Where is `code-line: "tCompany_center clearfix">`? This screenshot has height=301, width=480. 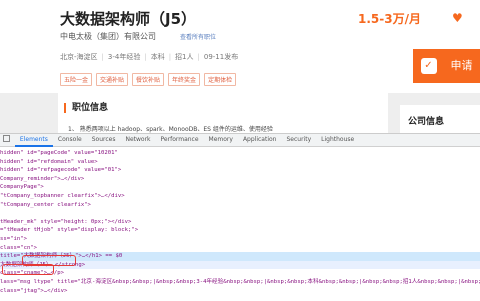
code-line: "tCompany_center clearfix"> is located at coordinates (240, 205).